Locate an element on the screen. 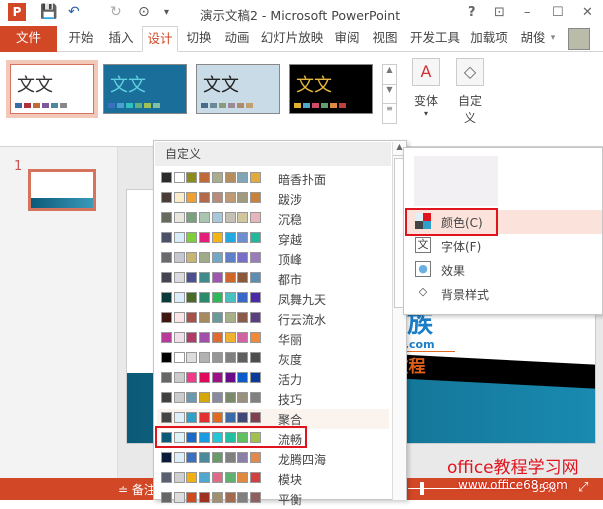 The height and width of the screenshot is (509, 603). tab-home: 开始 is located at coordinates (81, 39).